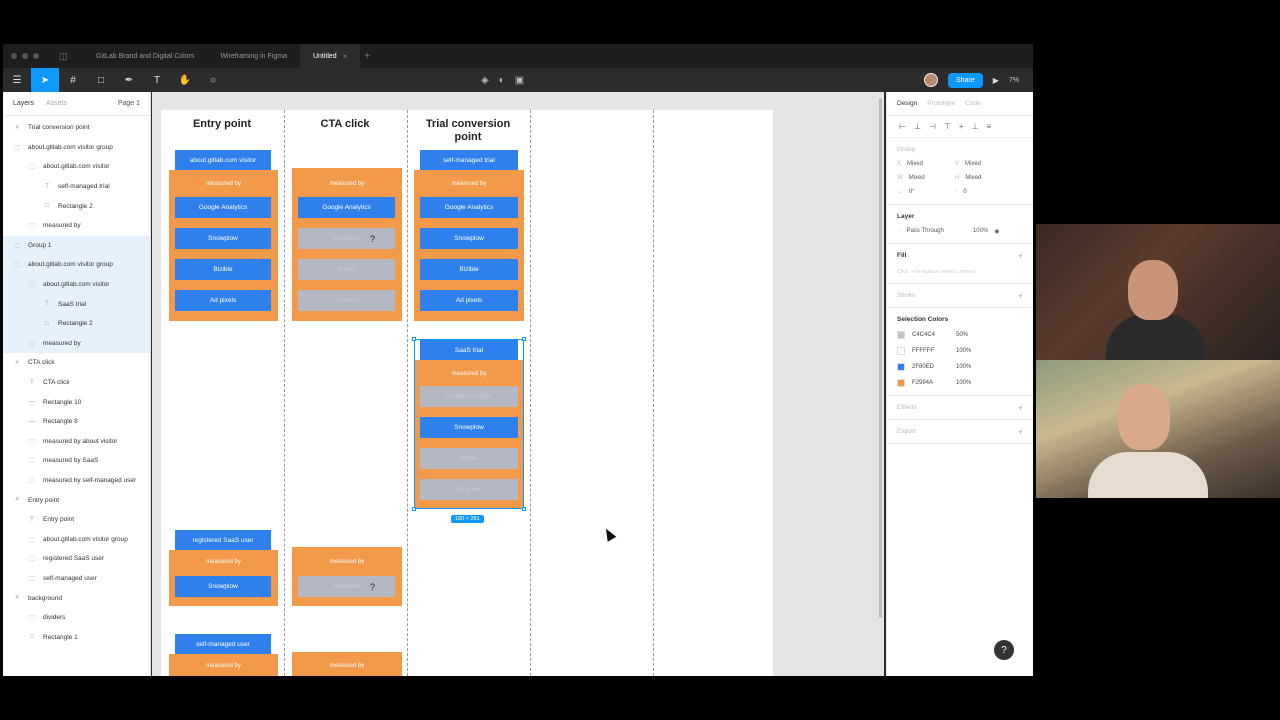 This screenshot has width=1280, height=720. I want to click on entry-visitor-label: about.gitlab.com visitor, so click(223, 160).